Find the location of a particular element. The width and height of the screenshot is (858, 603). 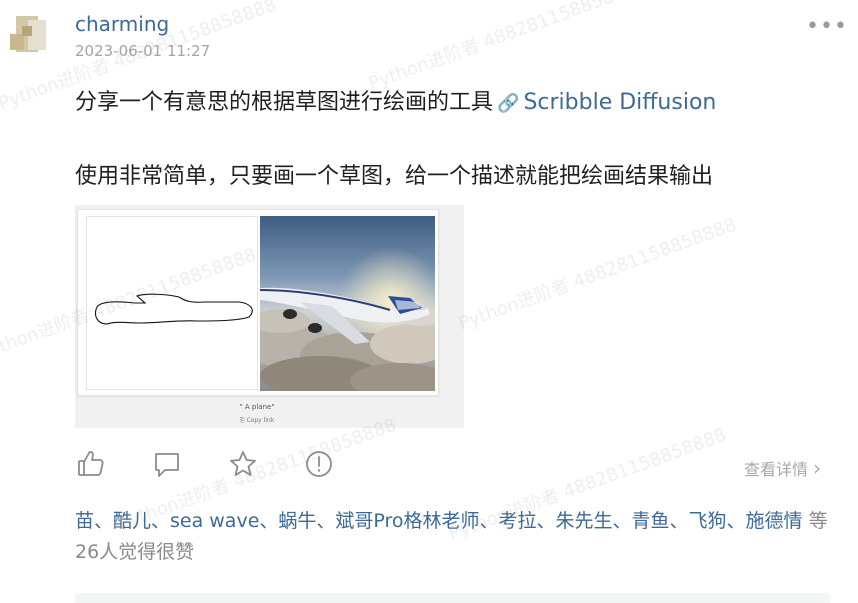

comment-icon is located at coordinates (168, 465).